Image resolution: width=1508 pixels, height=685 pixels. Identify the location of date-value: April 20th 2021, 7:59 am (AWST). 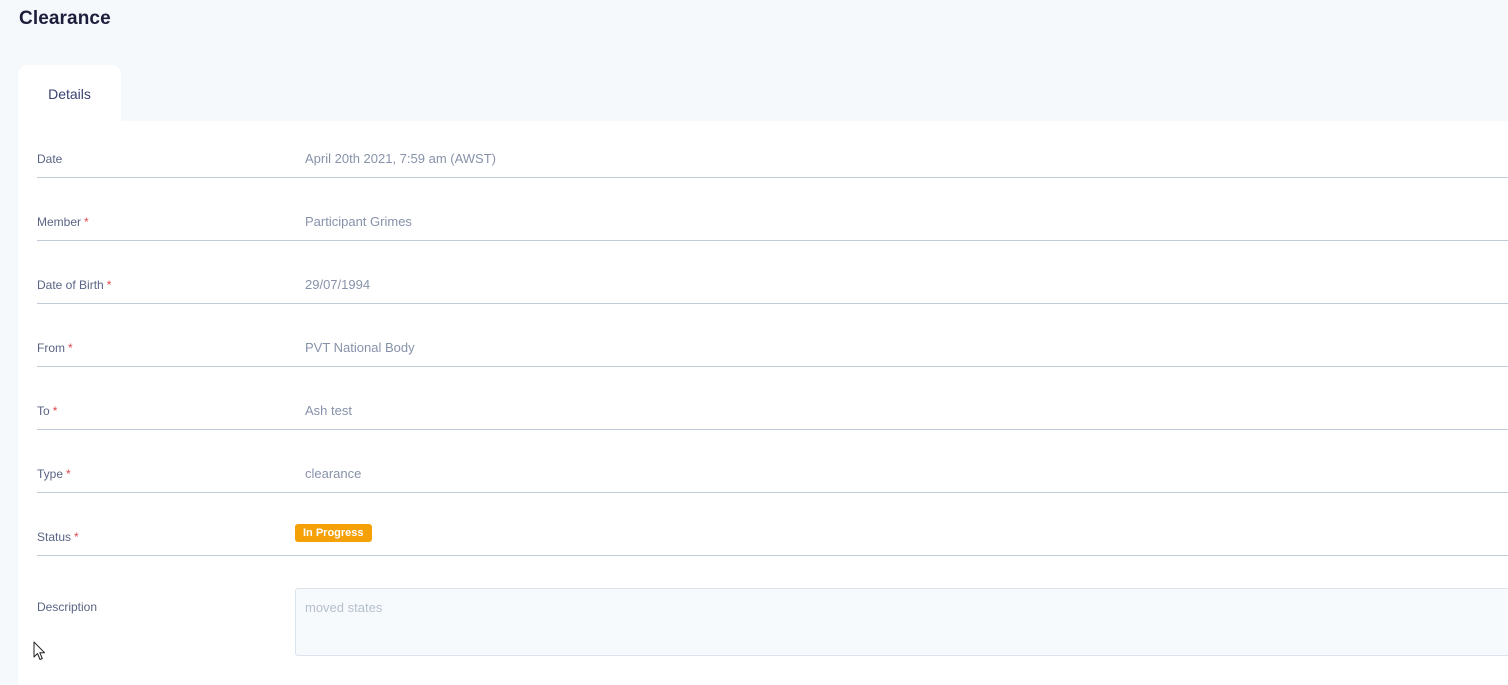
(400, 158).